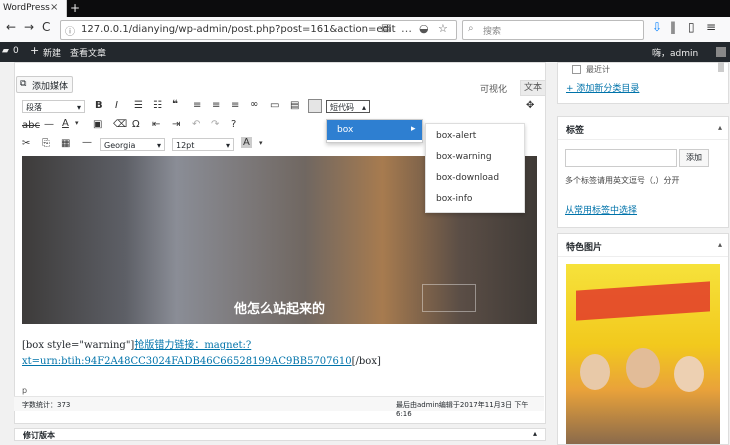 This screenshot has width=730, height=445. Describe the element at coordinates (602, 87) in the screenshot. I see `add-category-link: + 添加新分类目录` at that location.